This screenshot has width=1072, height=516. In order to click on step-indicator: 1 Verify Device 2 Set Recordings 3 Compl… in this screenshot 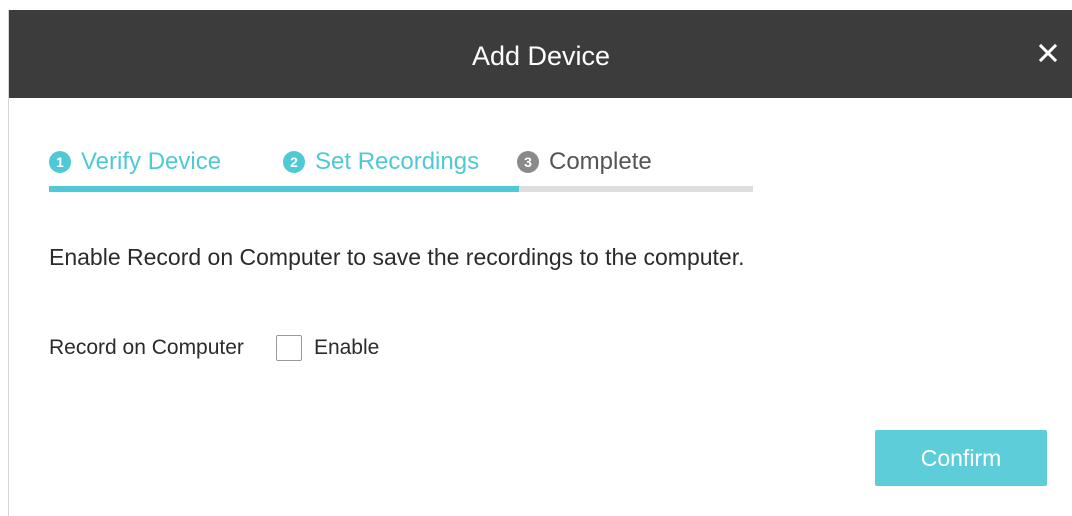, I will do `click(401, 162)`.